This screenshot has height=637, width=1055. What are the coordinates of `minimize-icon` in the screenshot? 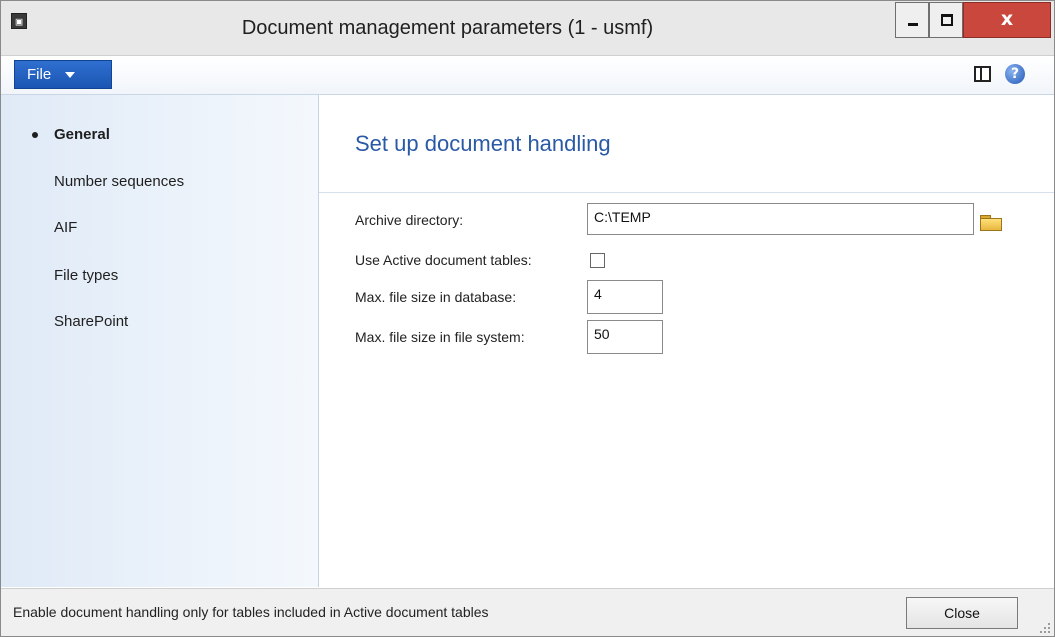 It's located at (913, 24).